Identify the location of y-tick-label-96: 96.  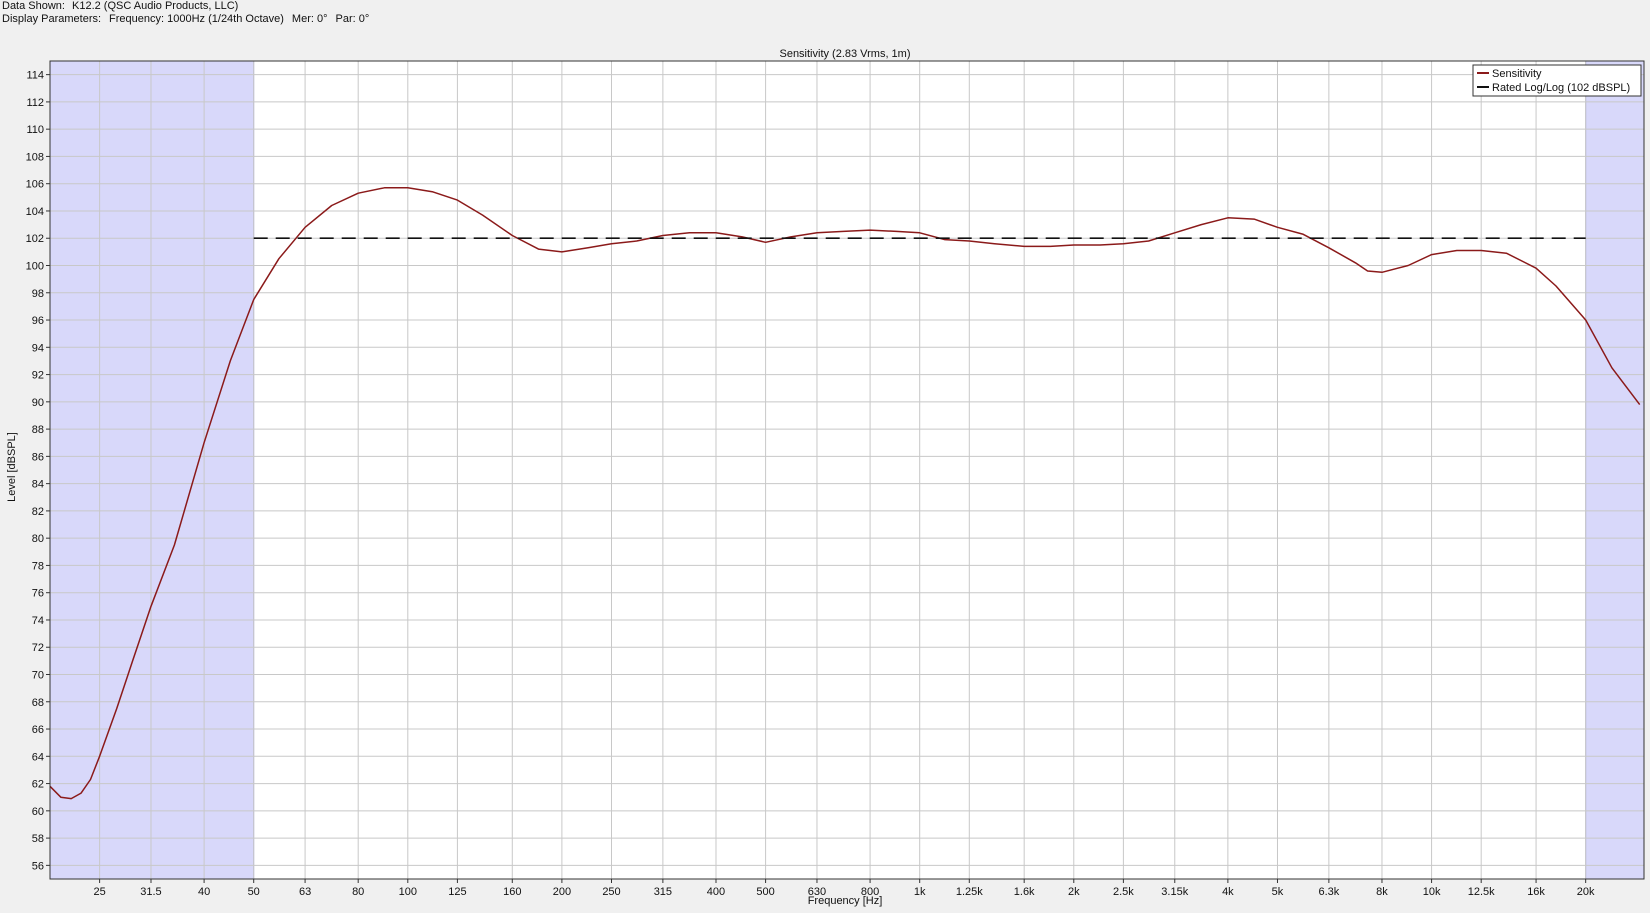
(38, 321).